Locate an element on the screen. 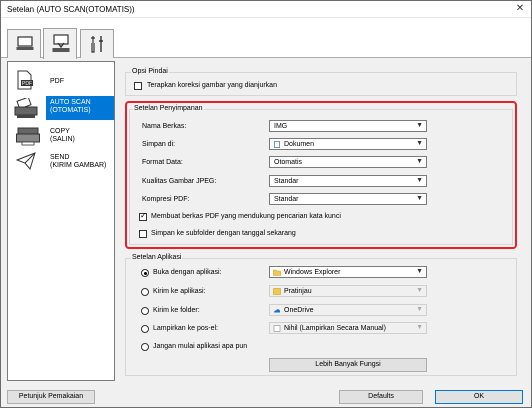 This screenshot has height=408, width=532. data-format-label: Format Data: is located at coordinates (162, 162).